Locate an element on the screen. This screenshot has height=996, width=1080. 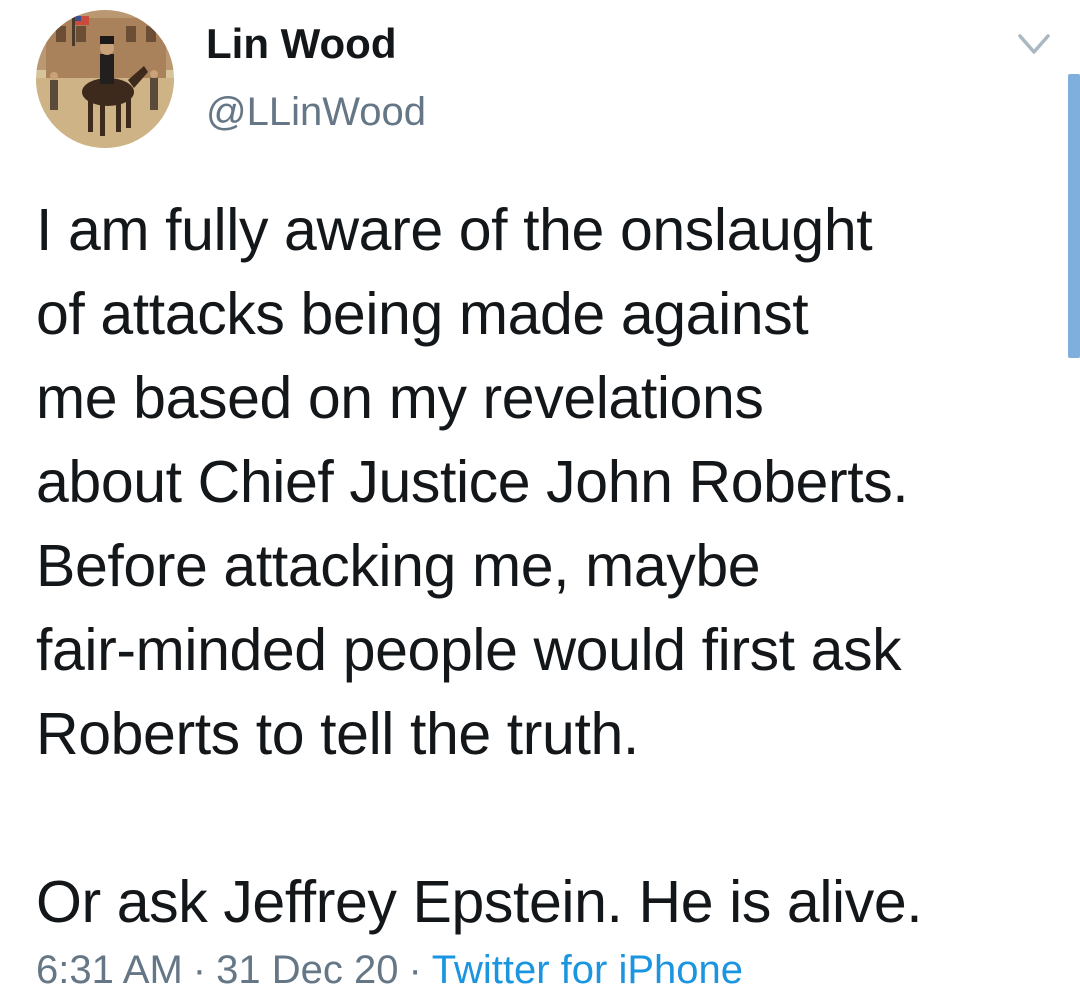
tweet-time: 6:31 AM is located at coordinates (109, 970).